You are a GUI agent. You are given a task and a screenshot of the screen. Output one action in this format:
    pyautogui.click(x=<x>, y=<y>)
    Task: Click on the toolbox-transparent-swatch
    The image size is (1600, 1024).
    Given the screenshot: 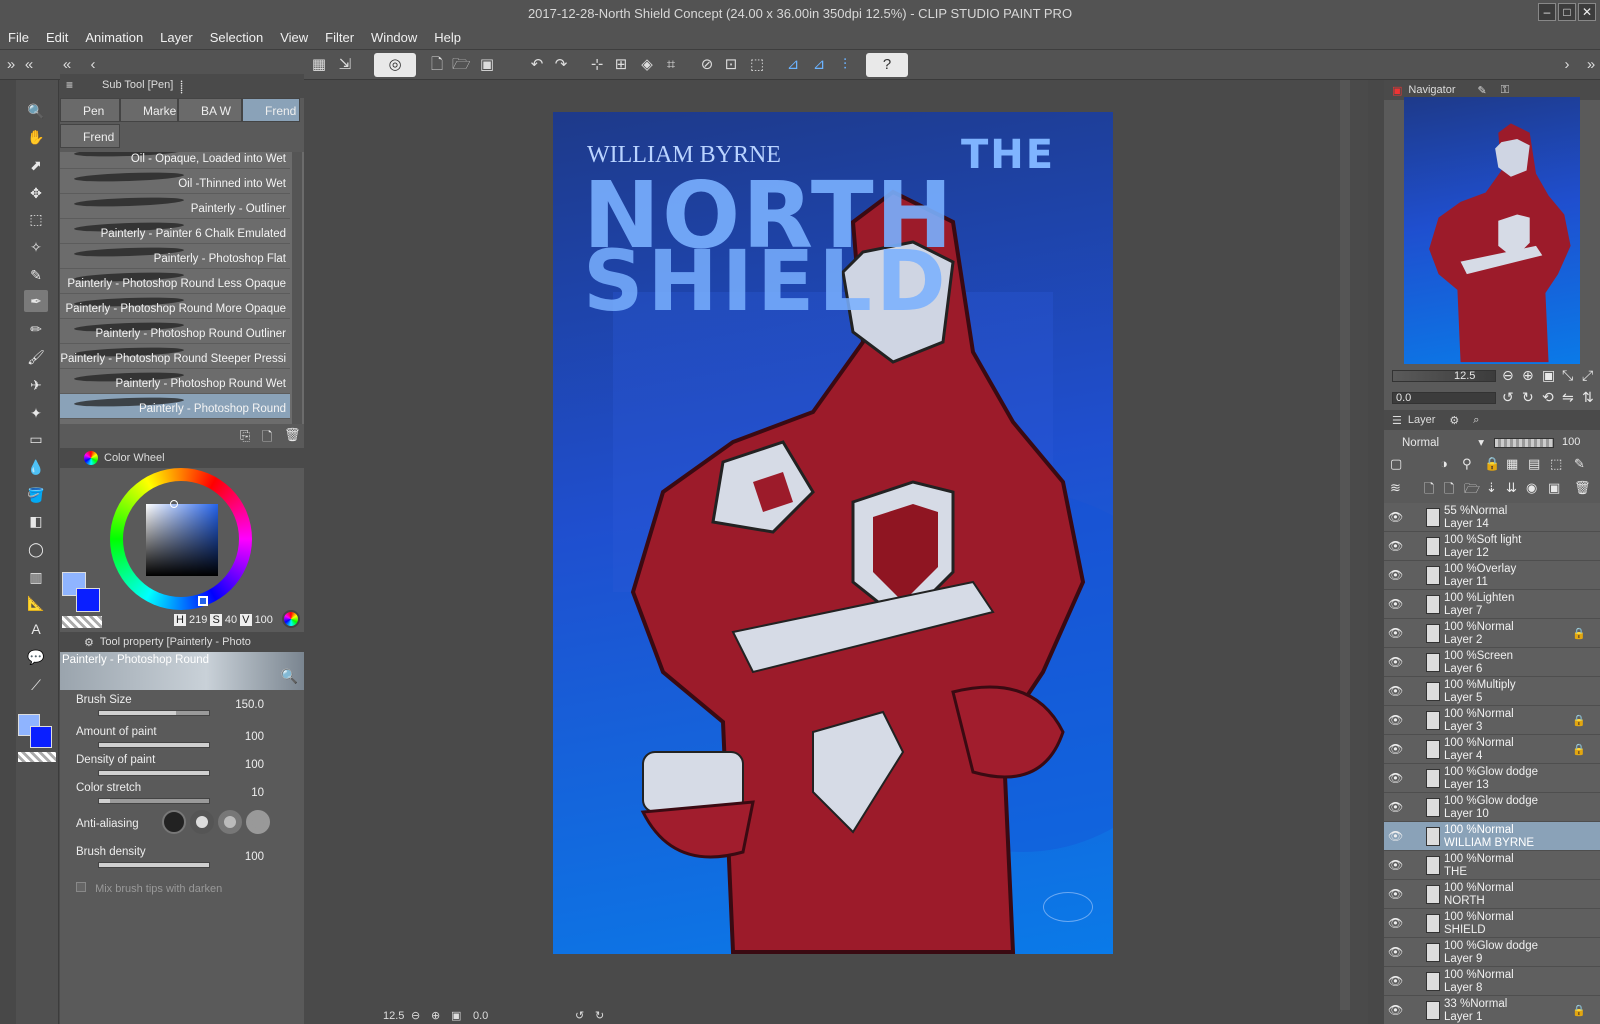 What is the action you would take?
    pyautogui.click(x=37, y=757)
    